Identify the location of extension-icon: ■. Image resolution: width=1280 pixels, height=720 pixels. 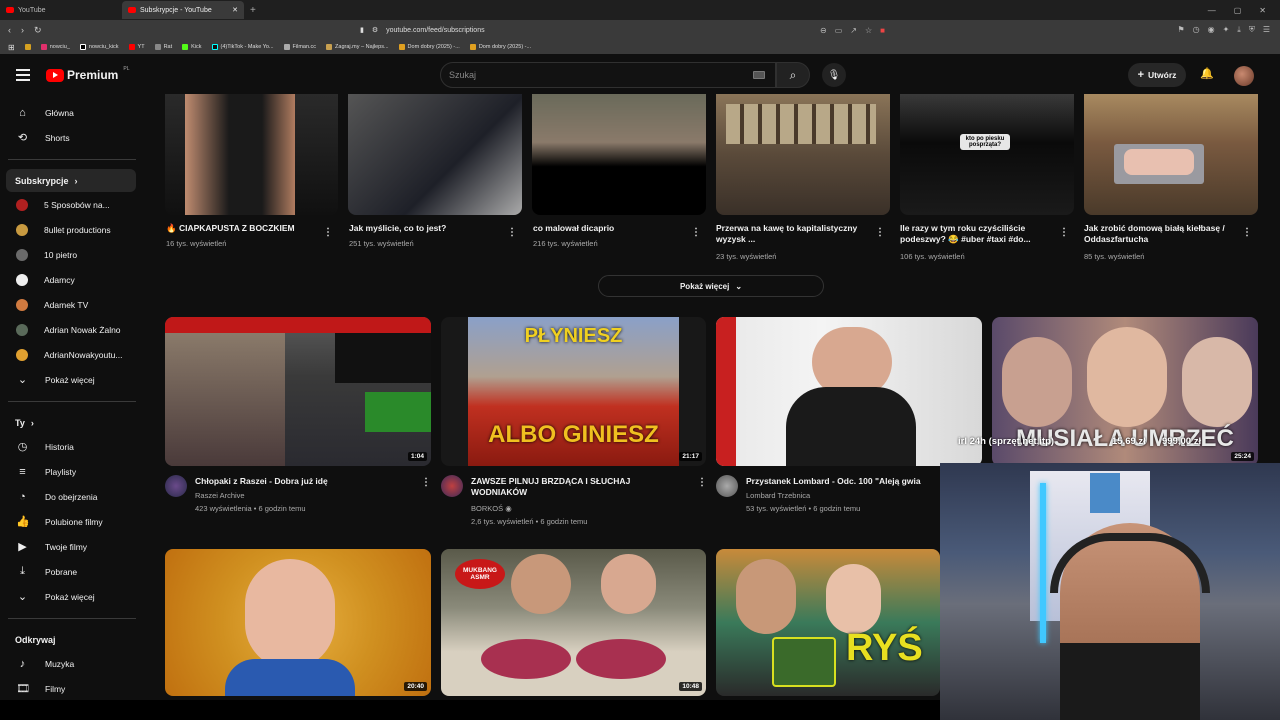
(882, 30).